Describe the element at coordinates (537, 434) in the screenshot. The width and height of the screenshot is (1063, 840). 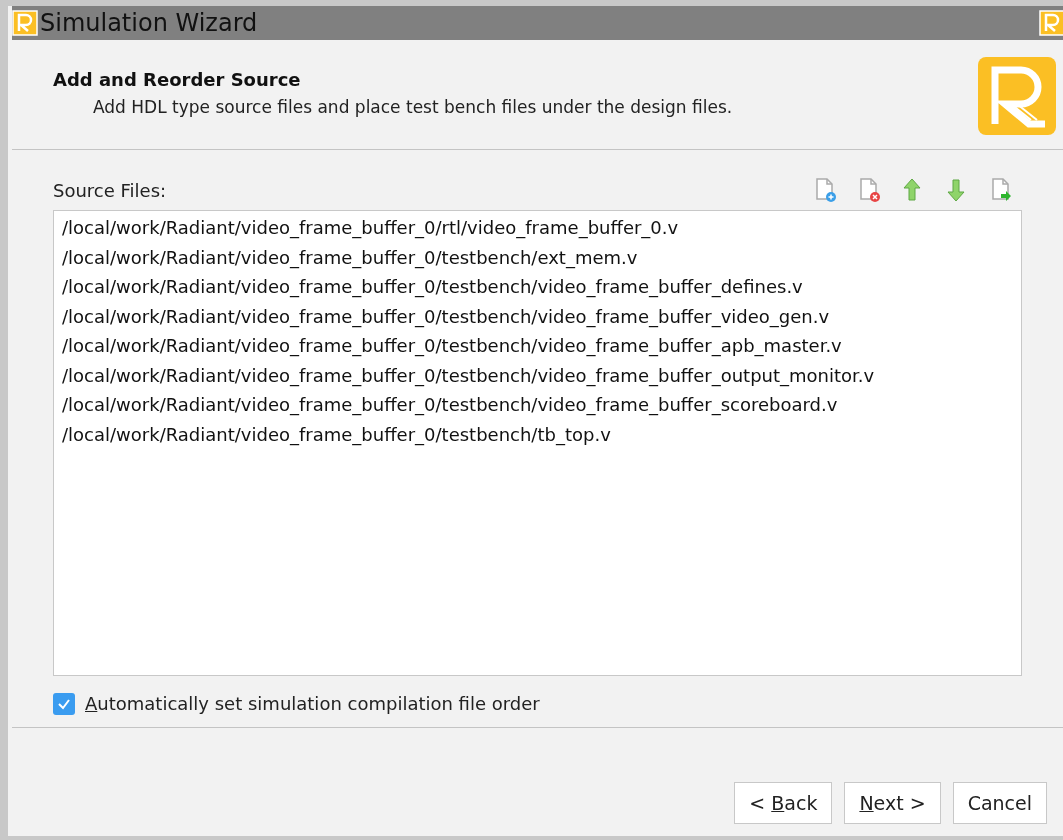
I see `file-path: /local/work/Radiant/video_frame_buffer_0/testbench/tb_top.v` at that location.